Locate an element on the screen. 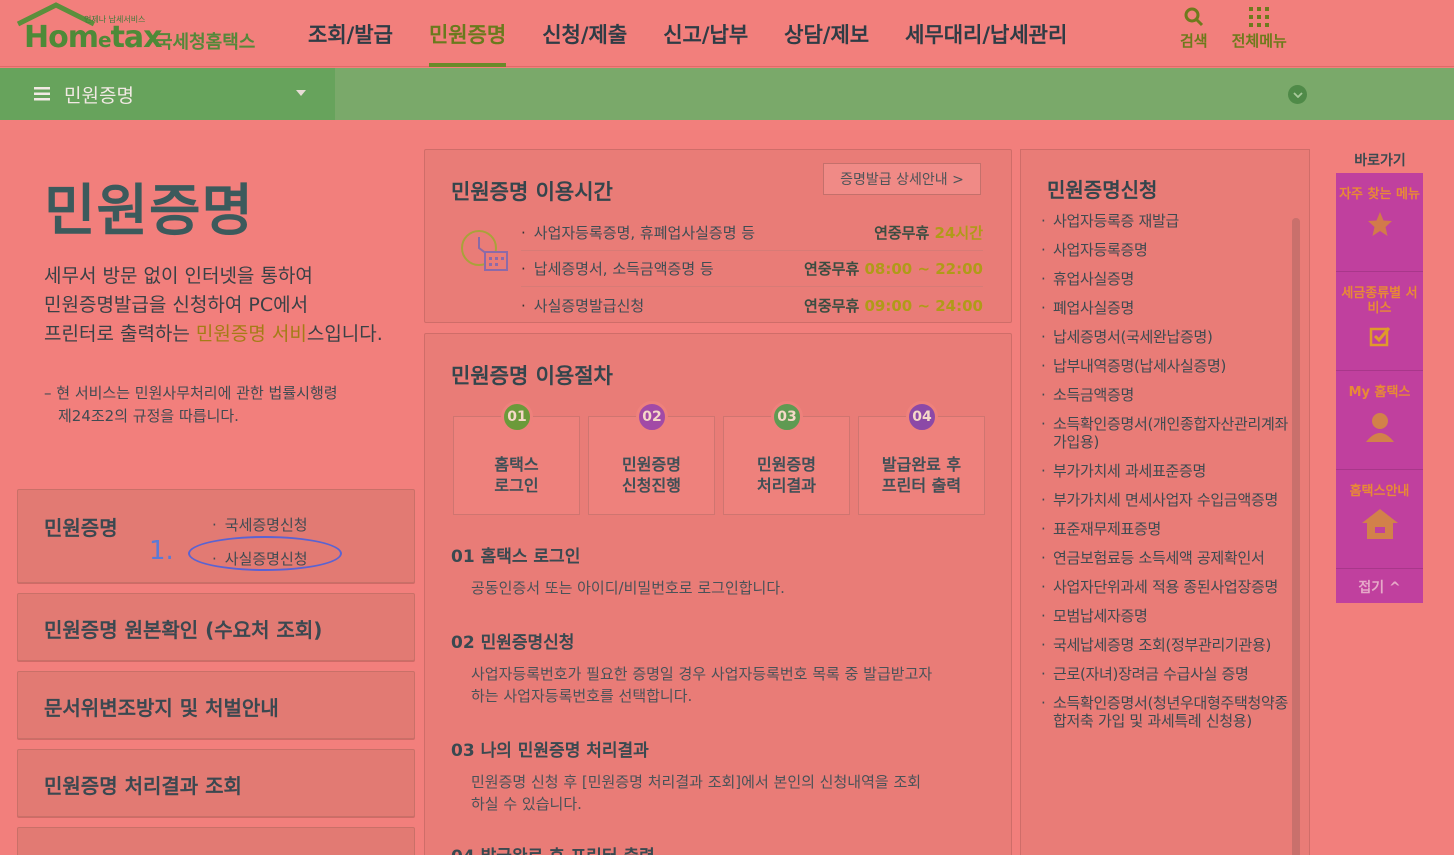 This screenshot has height=855, width=1454. all-menu-button: 전체메뉴 is located at coordinates (1259, 28).